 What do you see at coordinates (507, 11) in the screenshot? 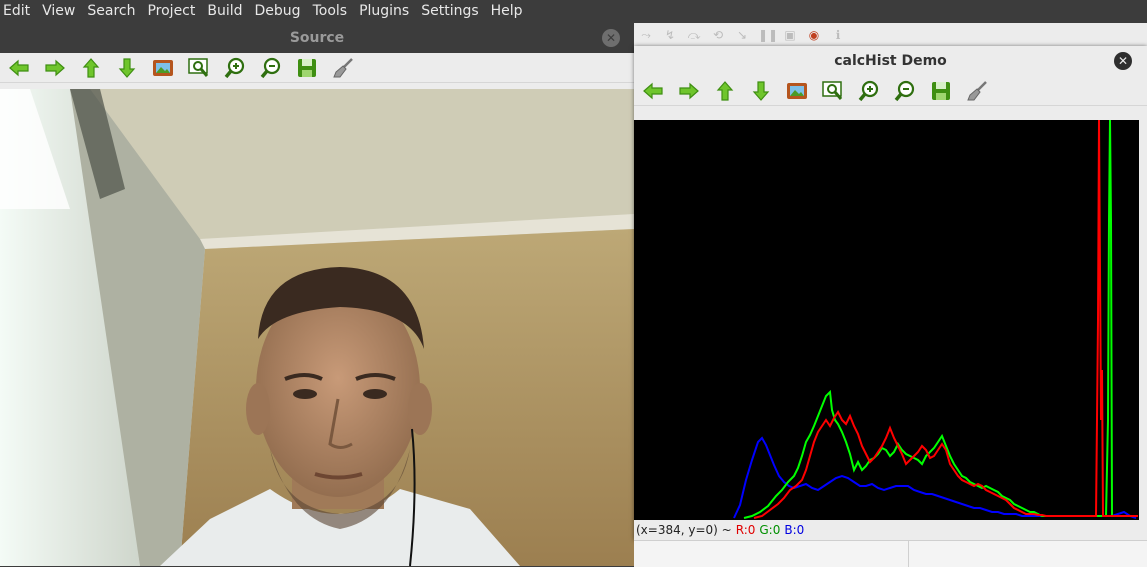
I see `menu-help: Help` at bounding box center [507, 11].